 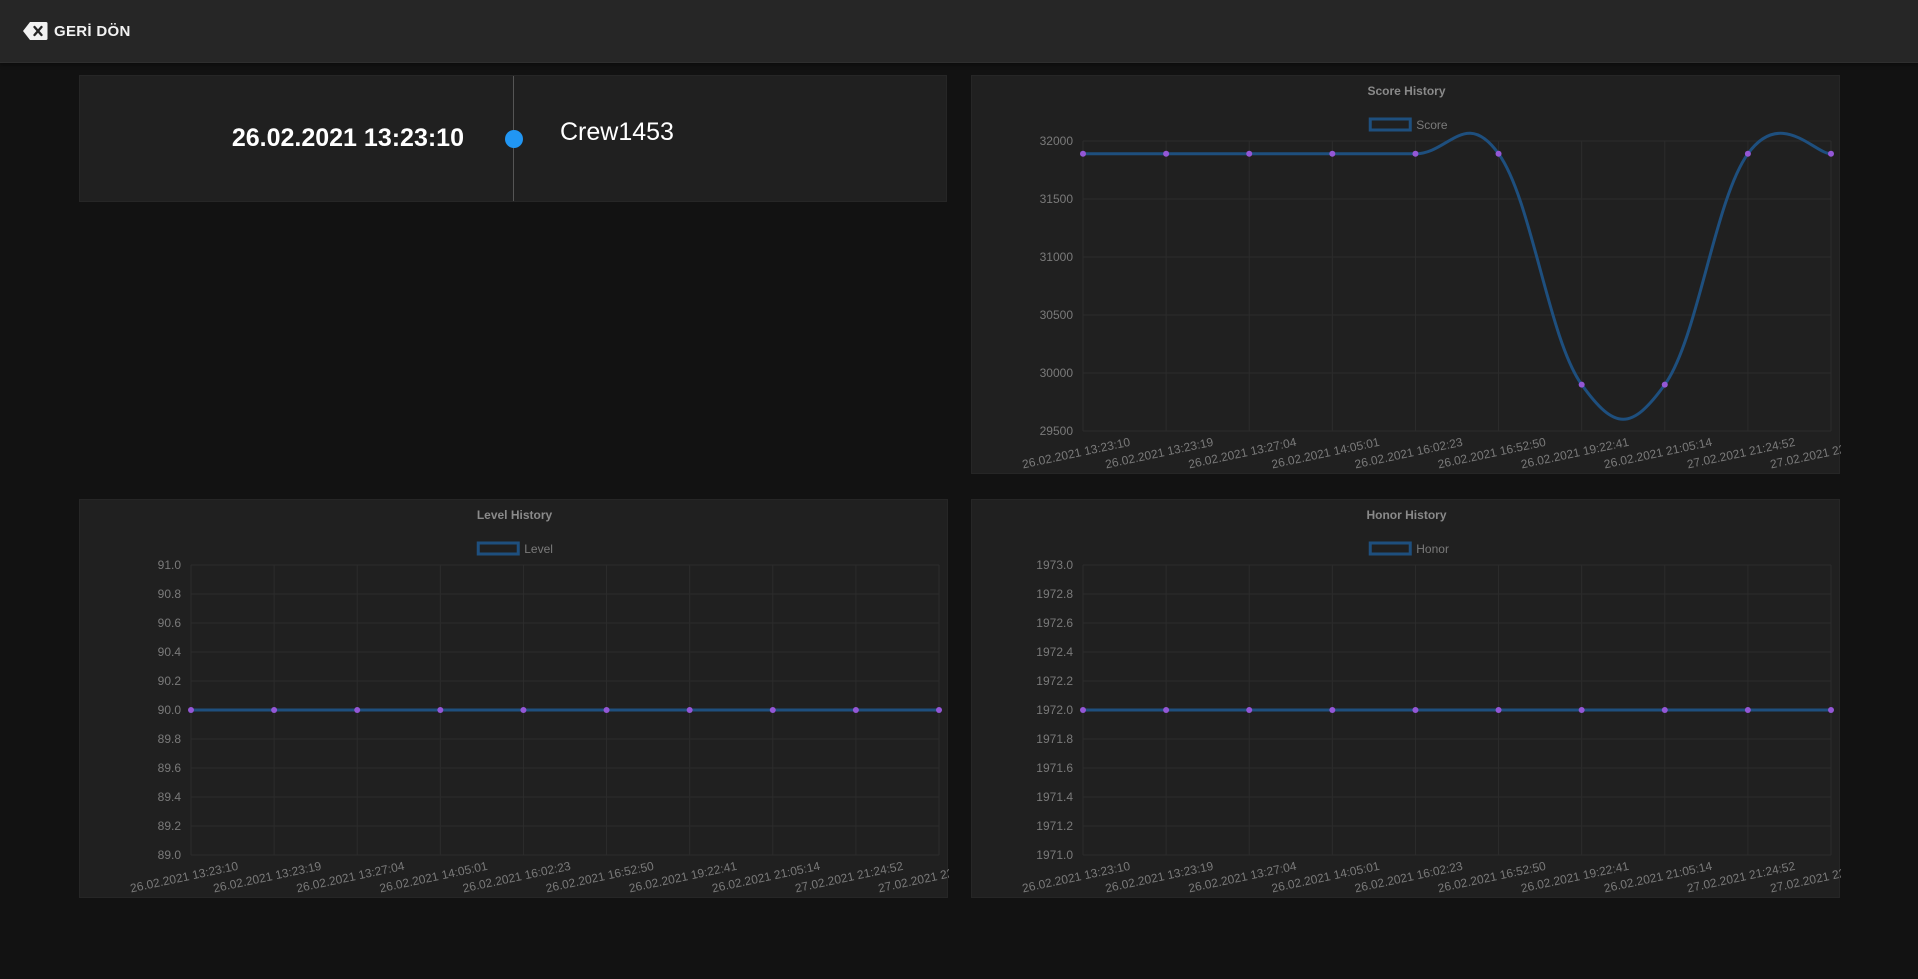 What do you see at coordinates (170, 826) in the screenshot?
I see `y-tick-label: 89.2` at bounding box center [170, 826].